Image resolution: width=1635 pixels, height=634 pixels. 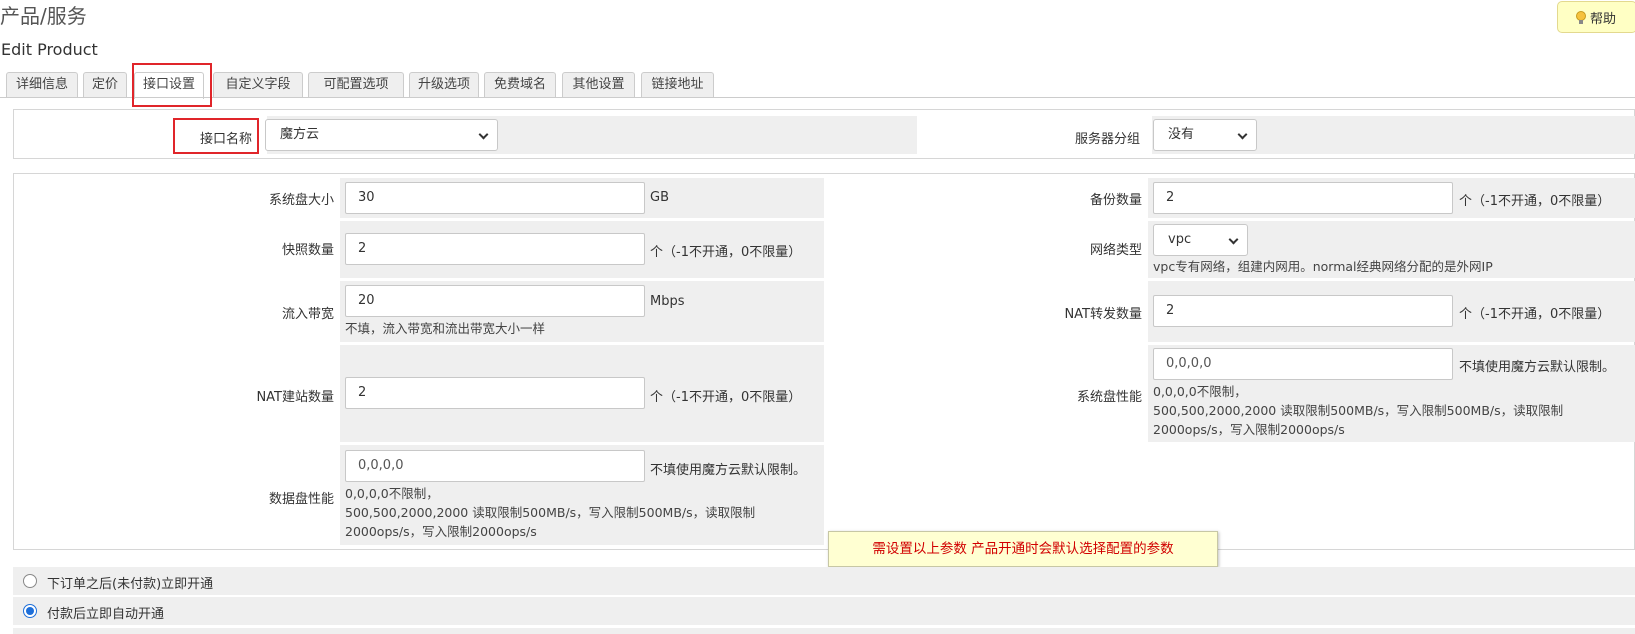 I want to click on tab-custom-fields: 自定义字段, so click(x=258, y=84).